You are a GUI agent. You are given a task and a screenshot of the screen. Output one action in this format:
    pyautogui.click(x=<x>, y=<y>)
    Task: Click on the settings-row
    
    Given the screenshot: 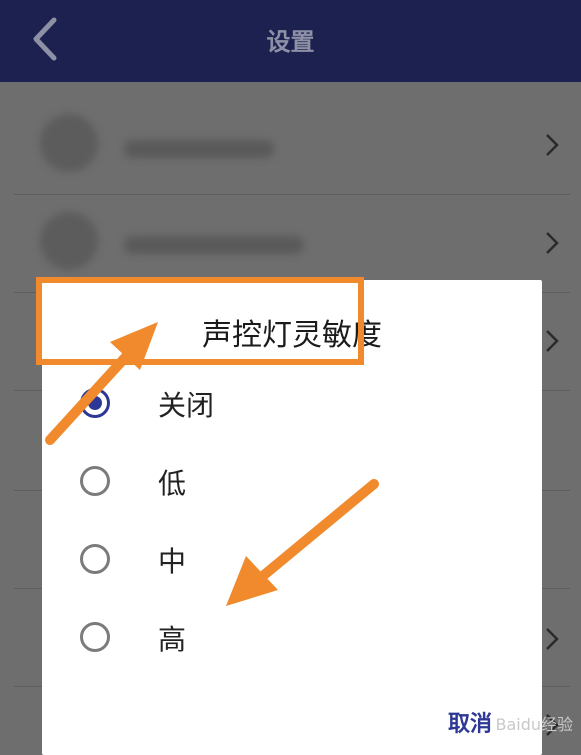 What is the action you would take?
    pyautogui.click(x=292, y=145)
    